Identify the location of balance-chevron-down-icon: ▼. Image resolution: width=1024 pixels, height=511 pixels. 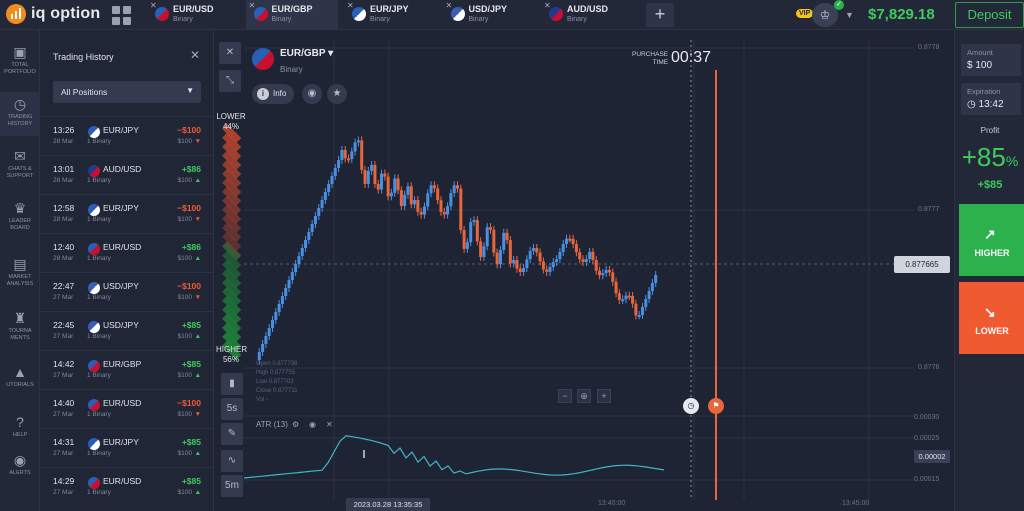
(849, 15).